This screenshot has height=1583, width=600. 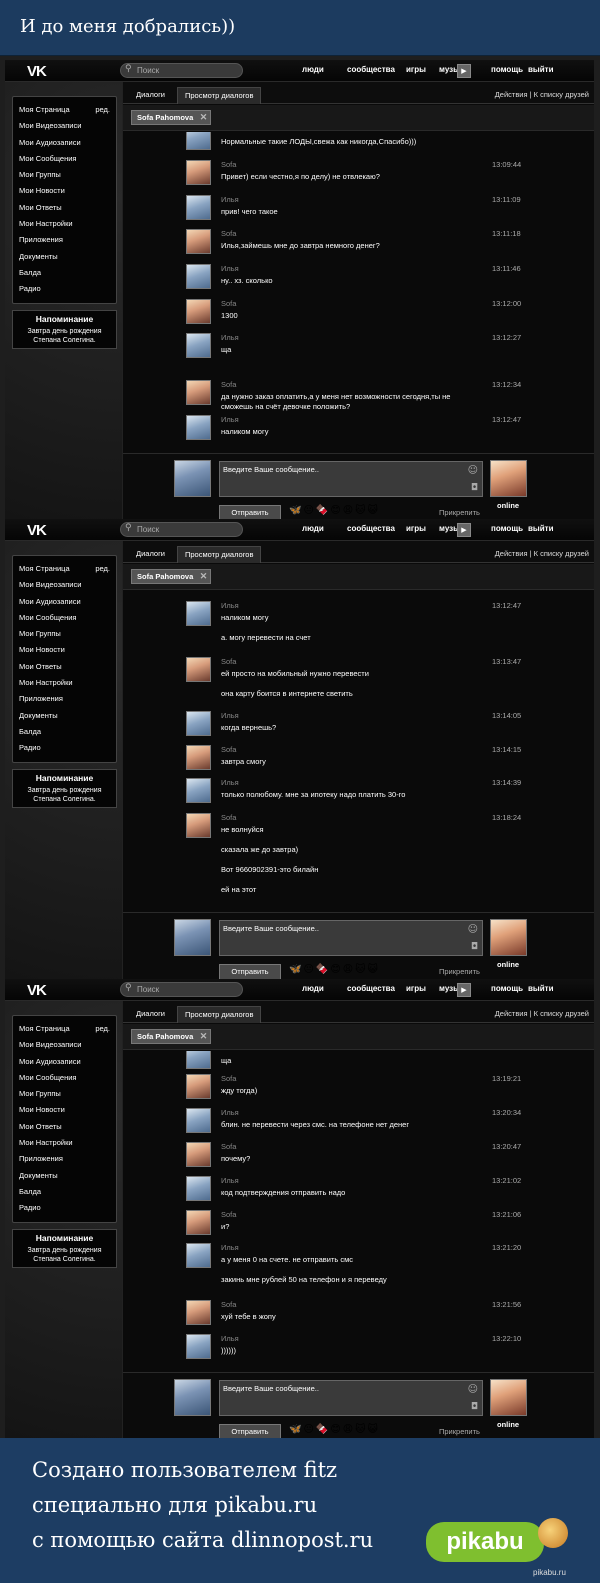 What do you see at coordinates (171, 1036) in the screenshot?
I see `peer-chip: Sofa Pahomova ✕` at bounding box center [171, 1036].